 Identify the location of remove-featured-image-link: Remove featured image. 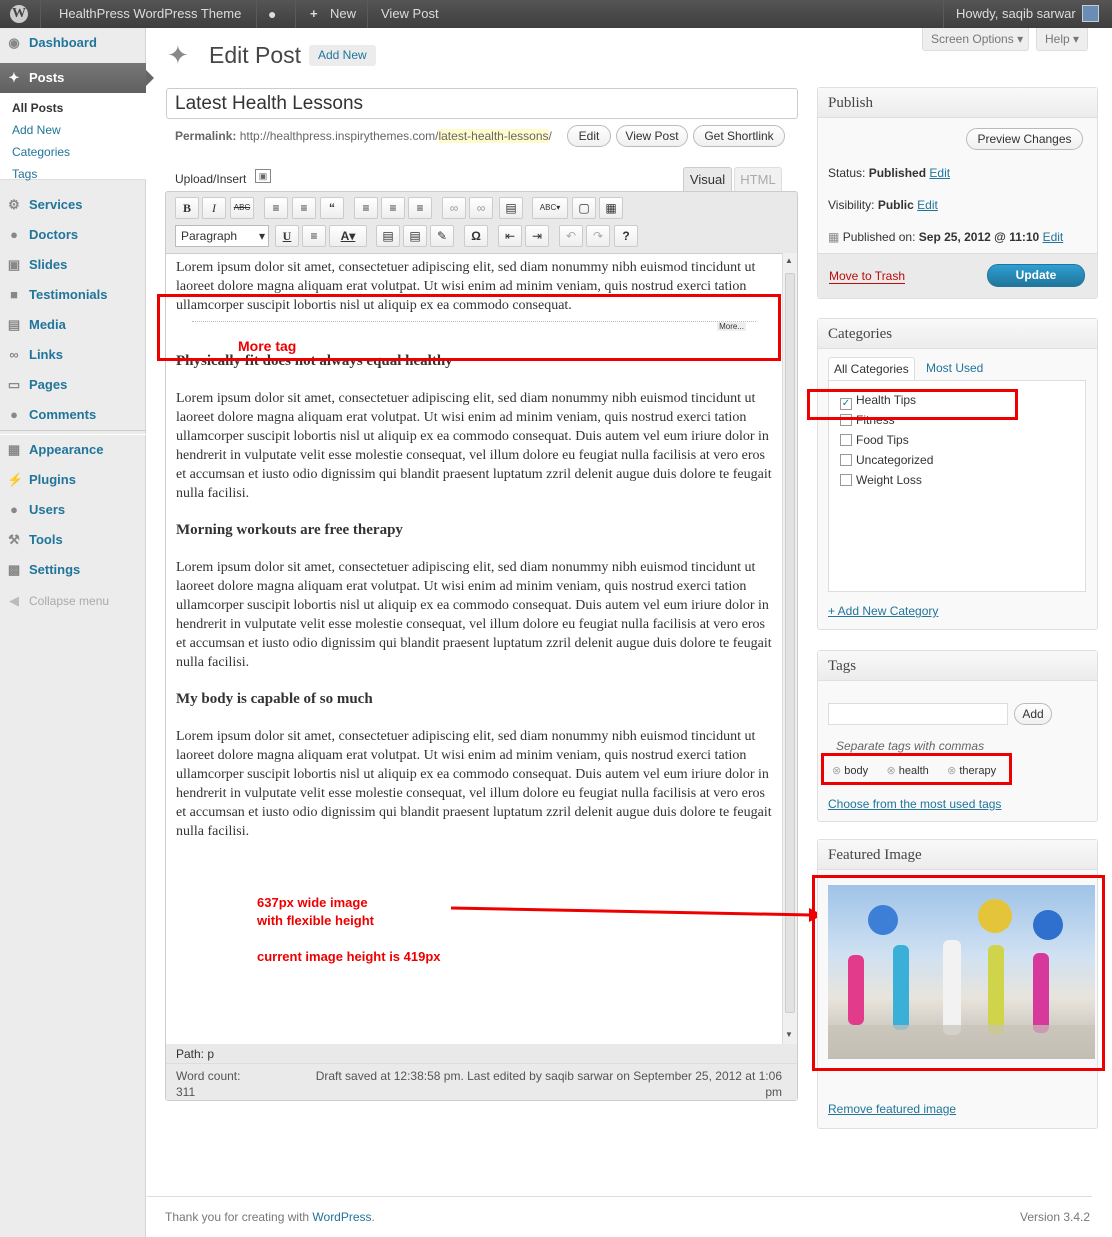
(892, 1109).